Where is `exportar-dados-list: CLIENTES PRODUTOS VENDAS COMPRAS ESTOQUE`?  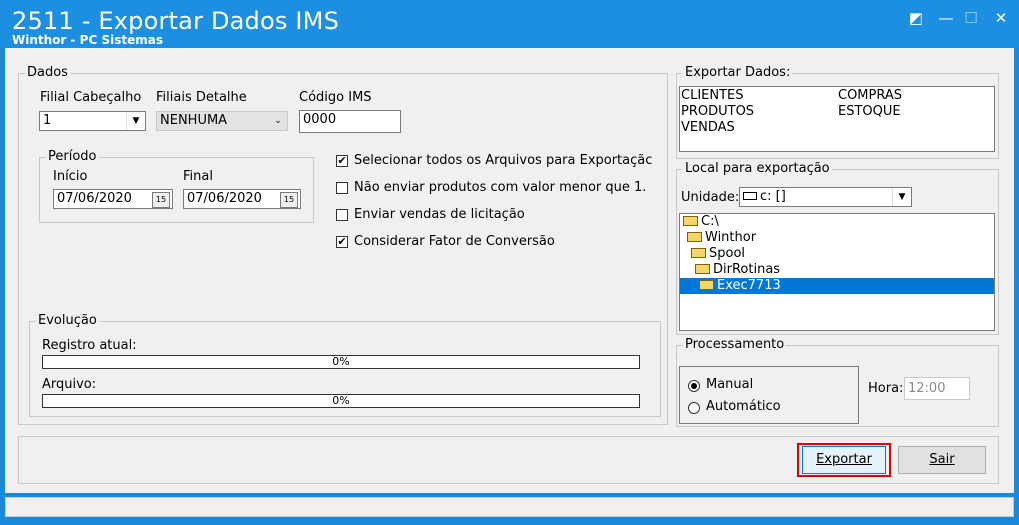
exportar-dados-list: CLIENTES PRODUTOS VENDAS COMPRAS ESTOQUE is located at coordinates (837, 119).